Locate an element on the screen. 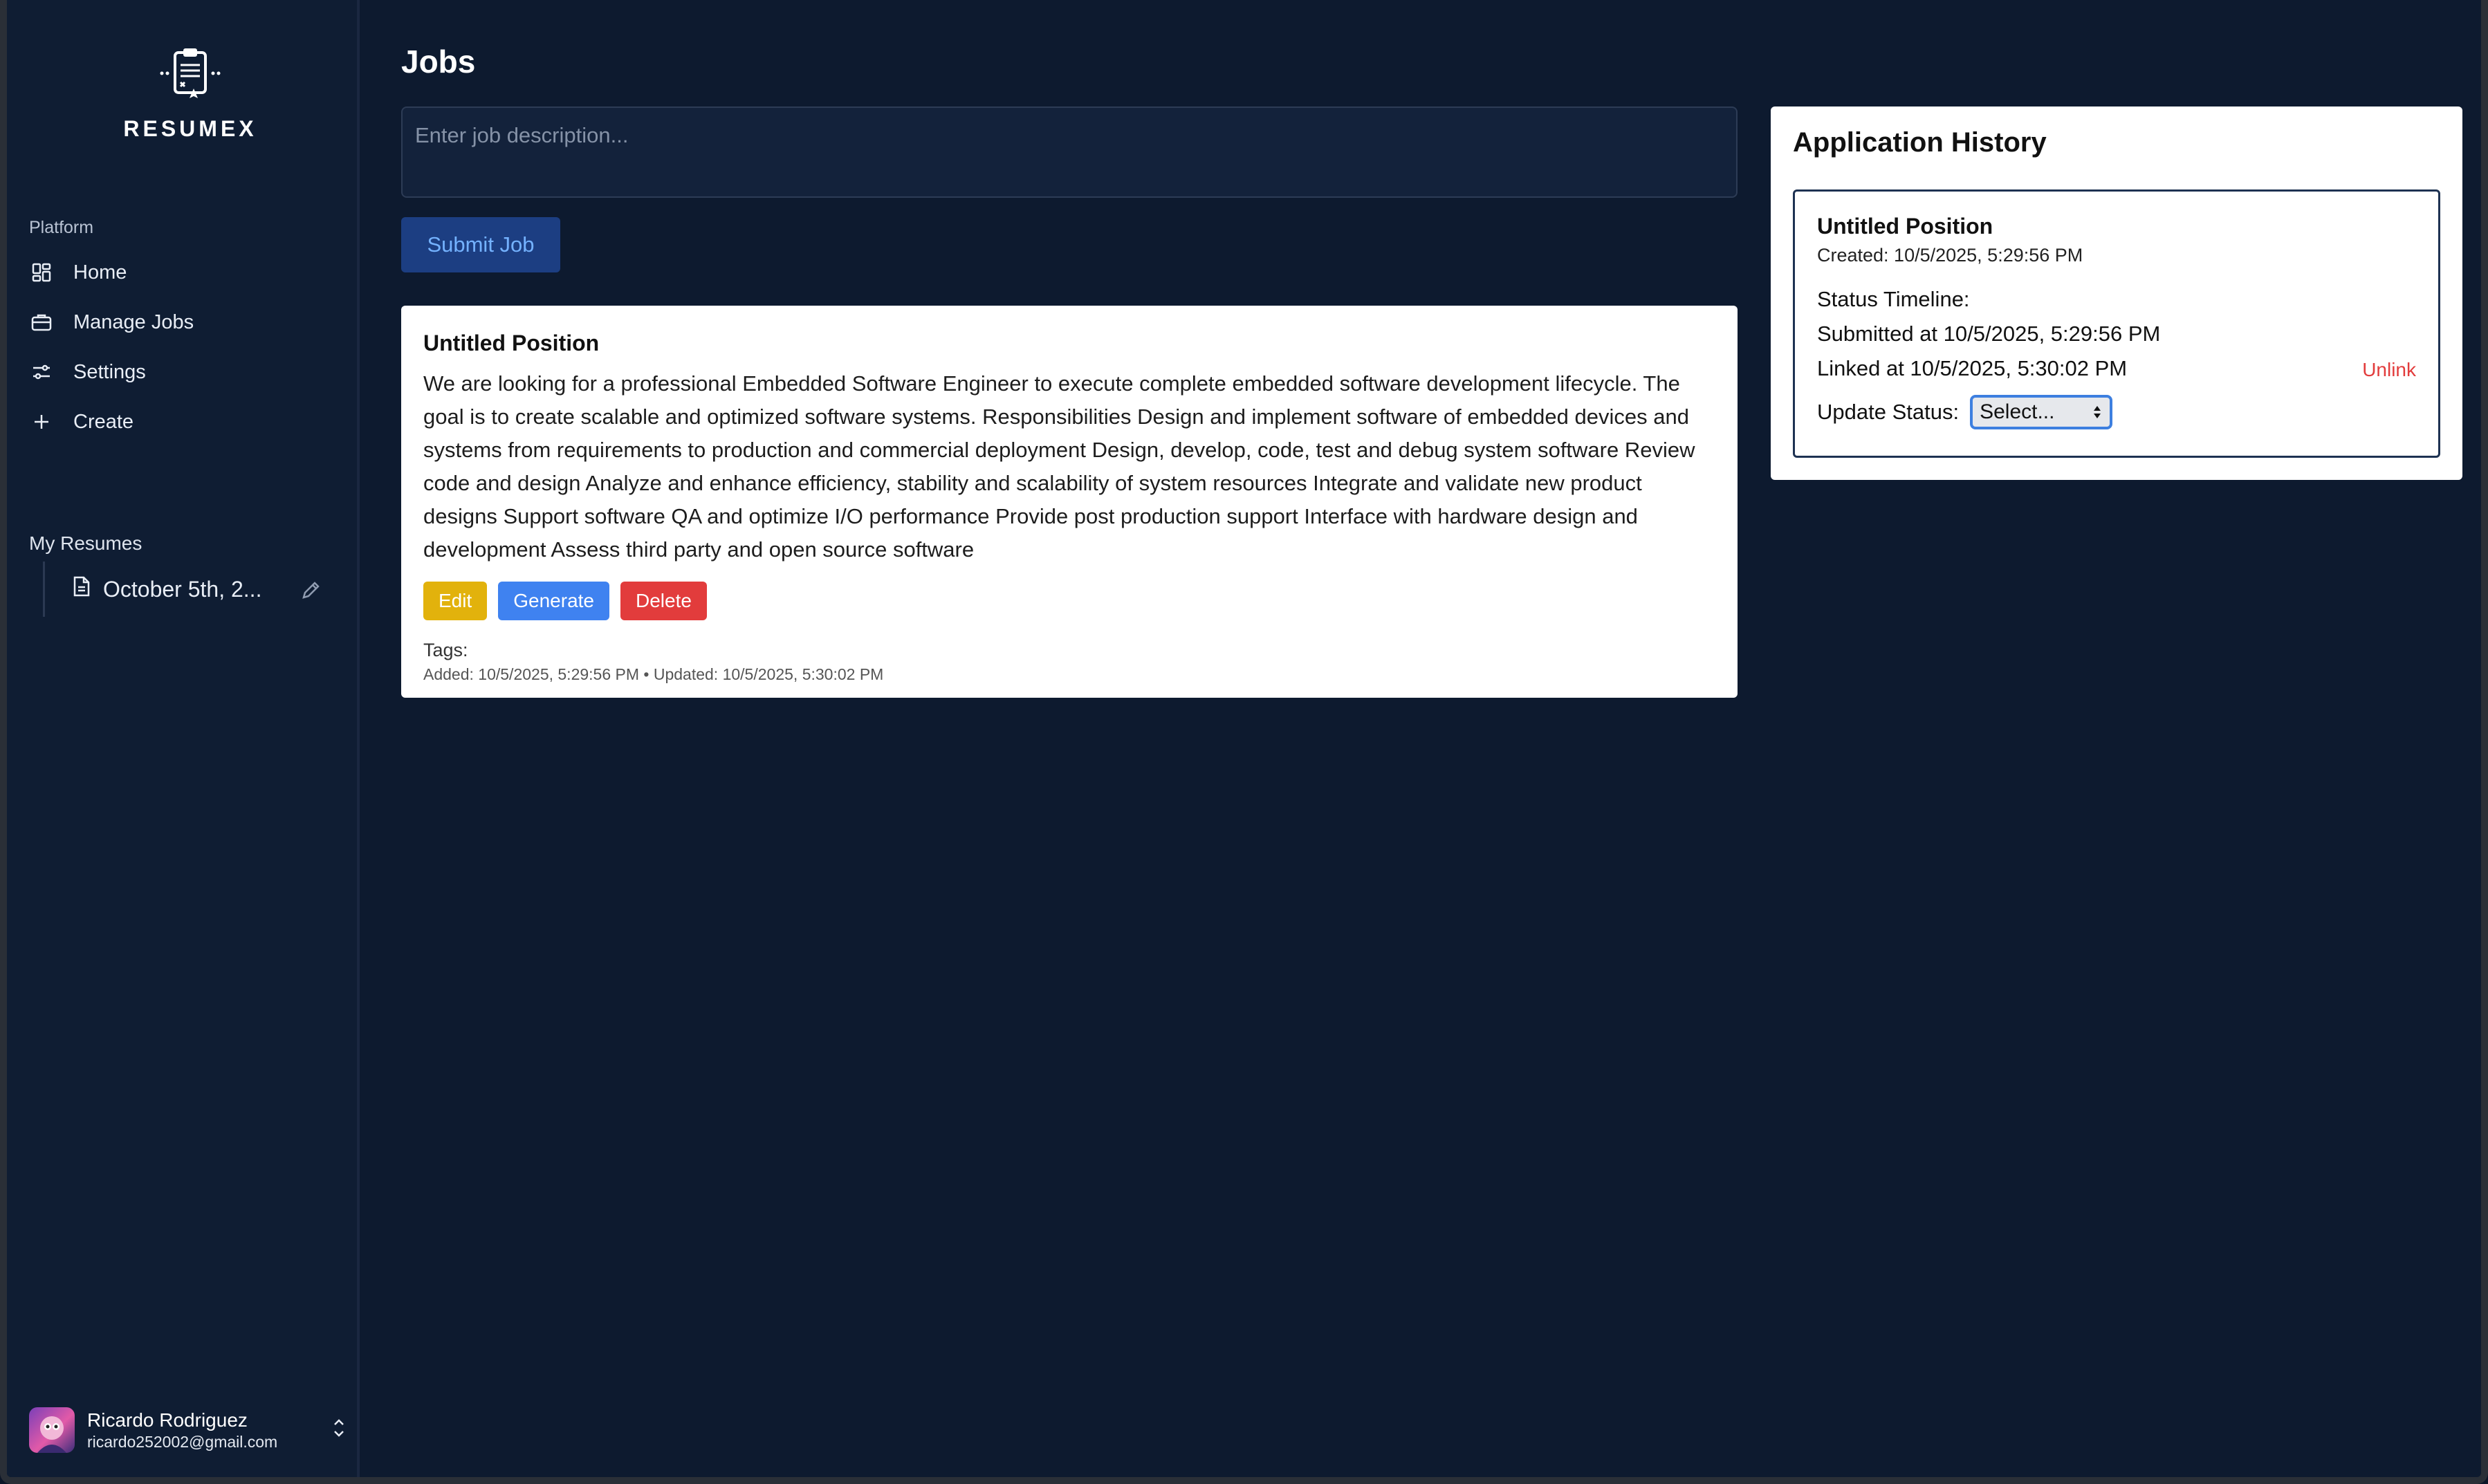 The image size is (2488, 1484). nav-item-label: Manage Jobs is located at coordinates (133, 321).